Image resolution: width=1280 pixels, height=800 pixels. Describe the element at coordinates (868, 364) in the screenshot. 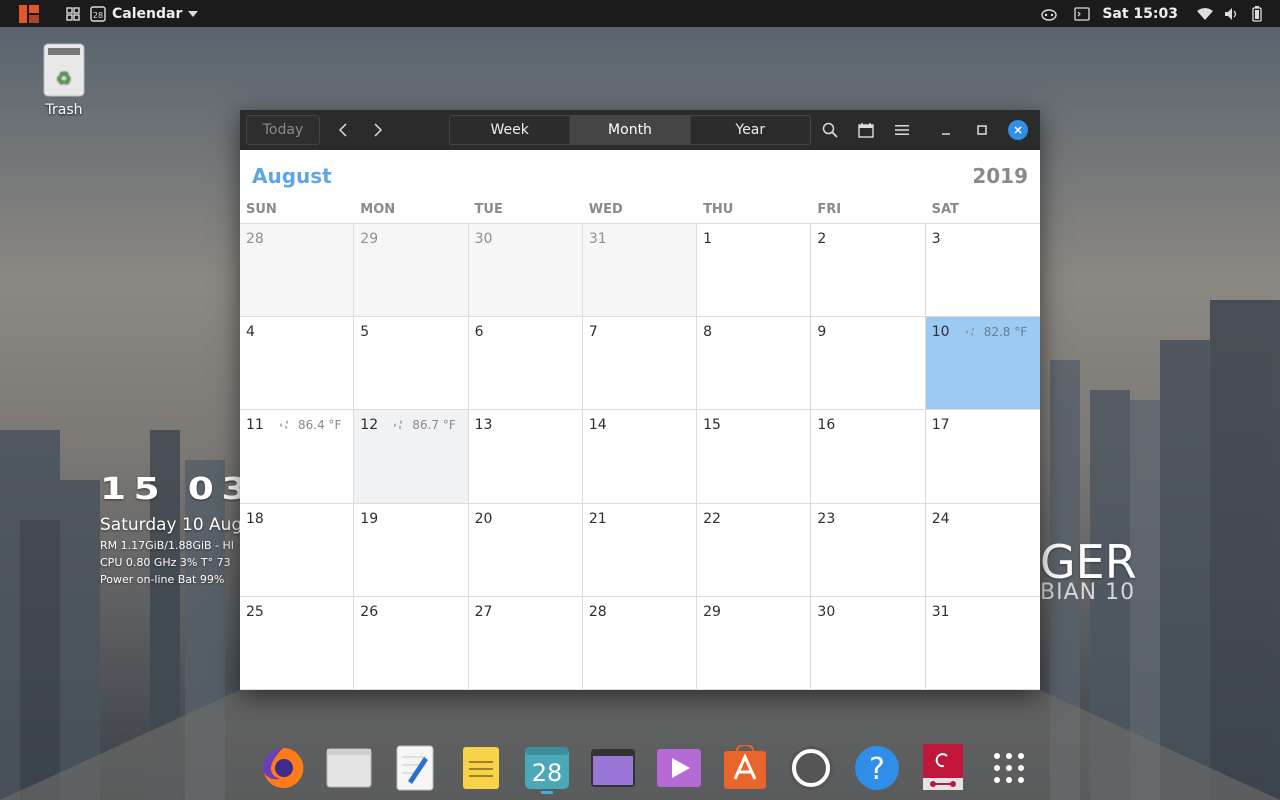

I see `day-cell: 9` at that location.